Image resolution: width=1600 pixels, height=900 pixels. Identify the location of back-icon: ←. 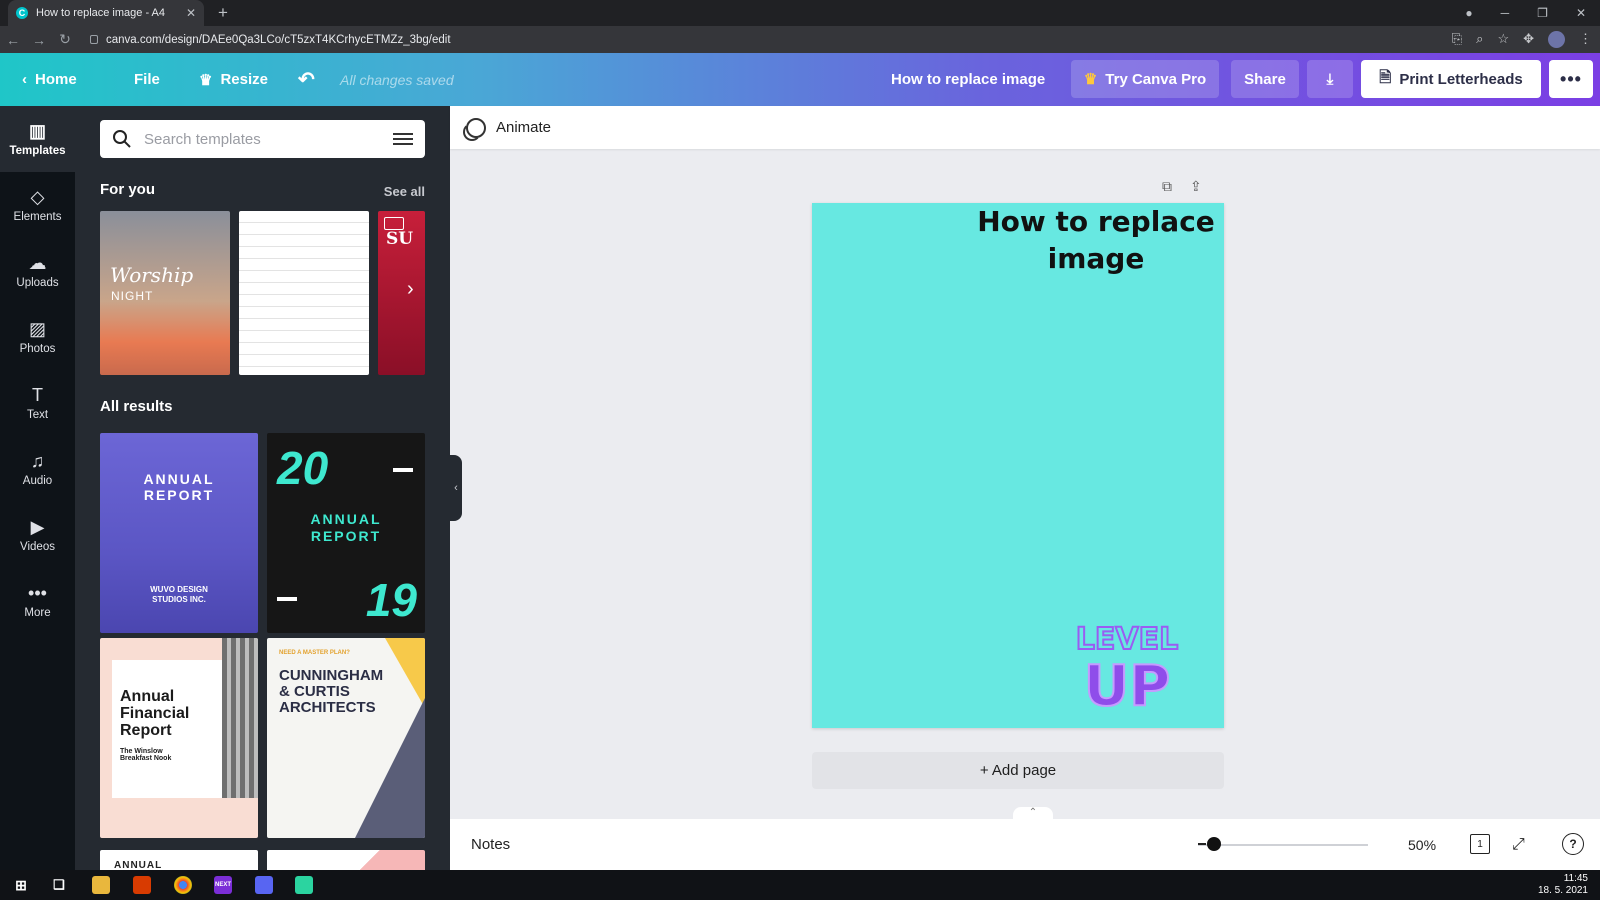
(13, 40).